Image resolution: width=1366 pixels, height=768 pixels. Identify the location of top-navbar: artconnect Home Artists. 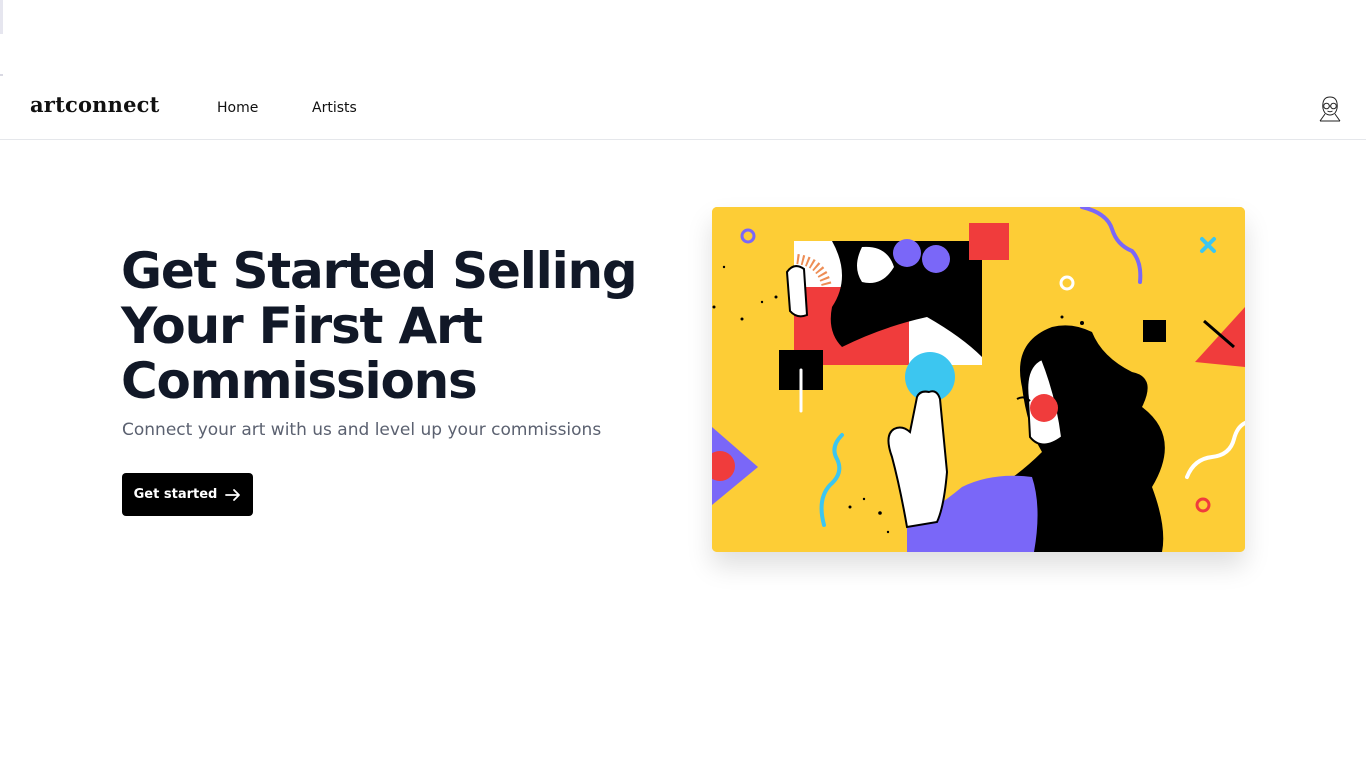
(683, 110).